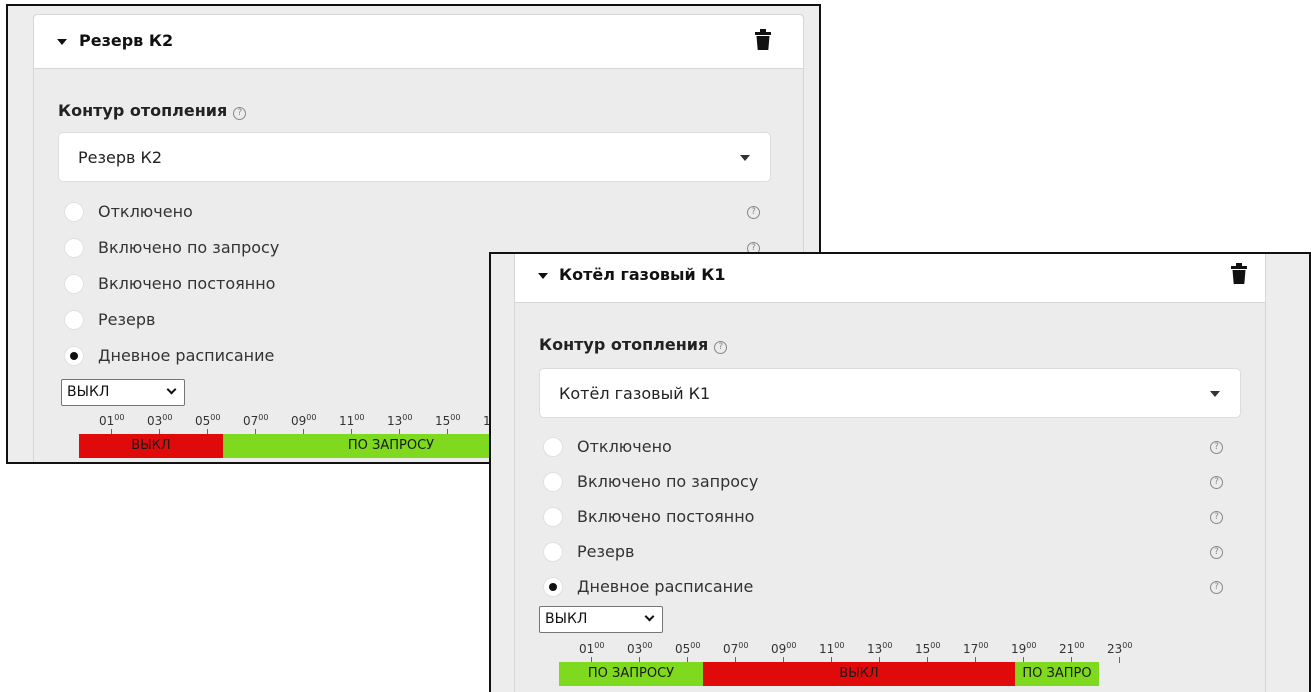  Describe the element at coordinates (893, 482) in the screenshot. I see `mode-option-on-request: Включено по запросу ?` at that location.